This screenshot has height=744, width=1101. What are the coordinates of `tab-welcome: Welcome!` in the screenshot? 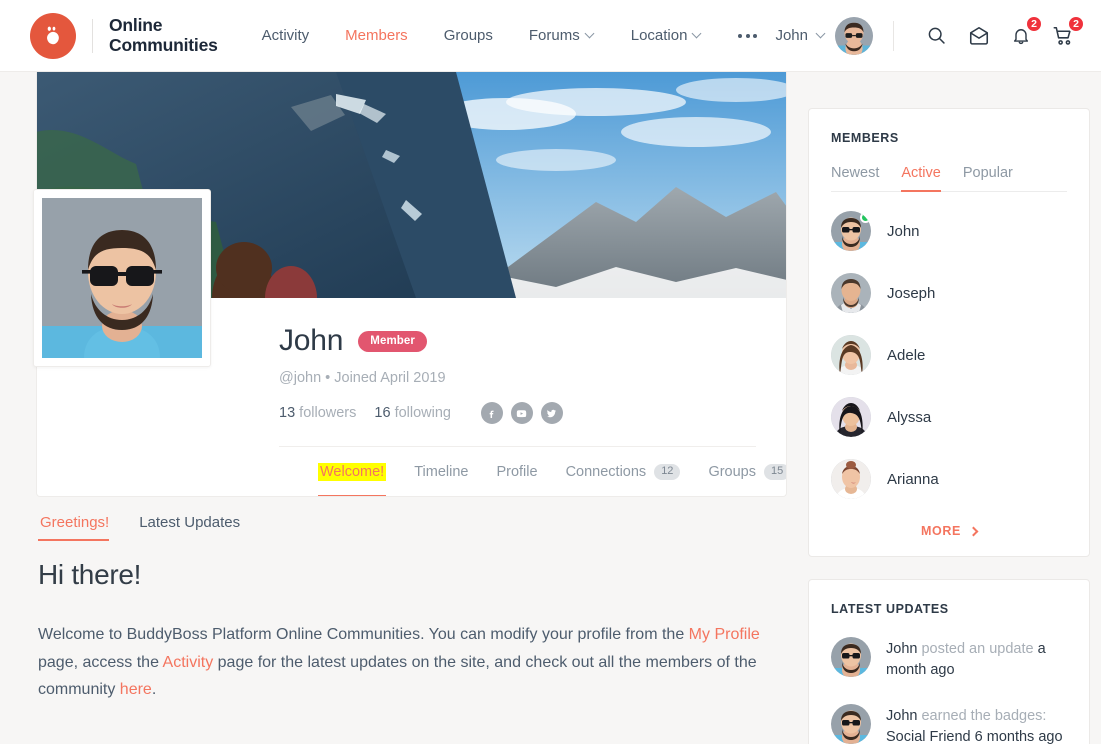 It's located at (352, 471).